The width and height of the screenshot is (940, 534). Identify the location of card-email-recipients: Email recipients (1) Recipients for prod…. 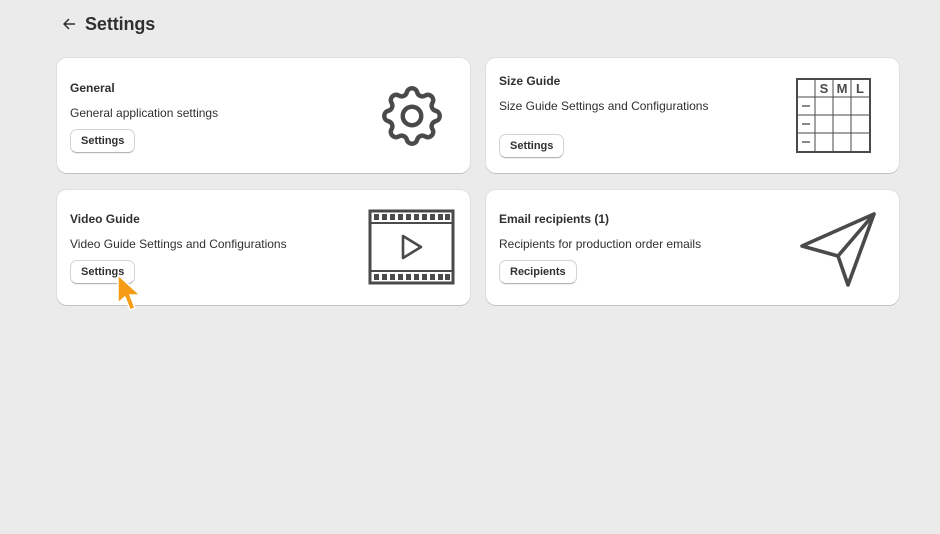
(692, 247).